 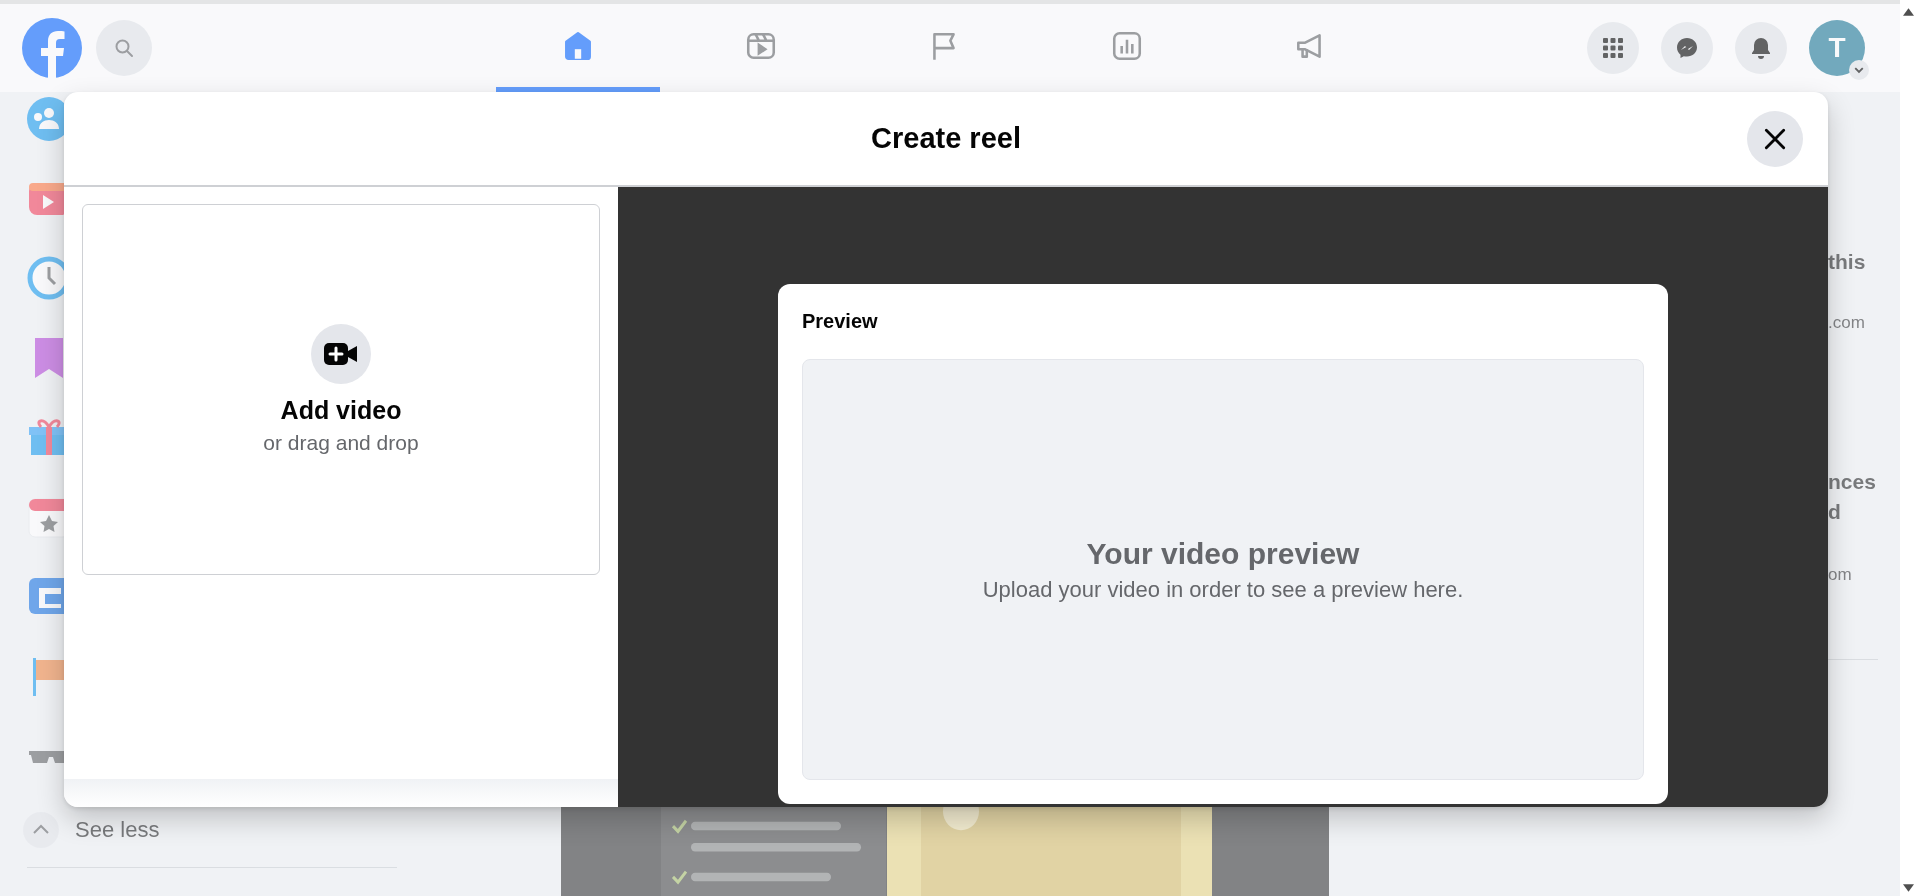 What do you see at coordinates (1864, 482) in the screenshot?
I see `ad-title: nces` at bounding box center [1864, 482].